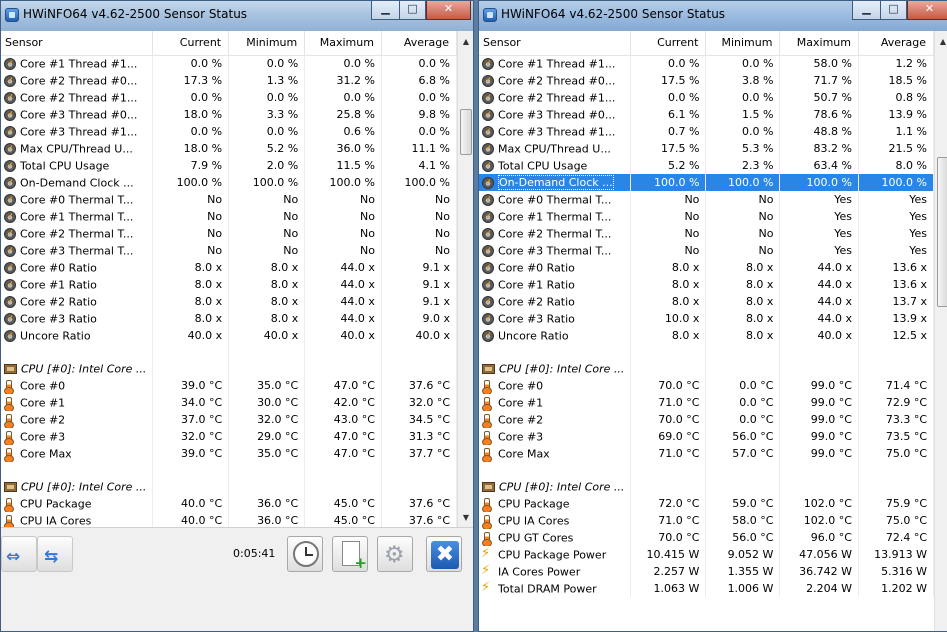  I want to click on sensor-row: Core #1 34.0 °C 30.0 °C 42.0 °C 32.0 °C, so click(229, 402).